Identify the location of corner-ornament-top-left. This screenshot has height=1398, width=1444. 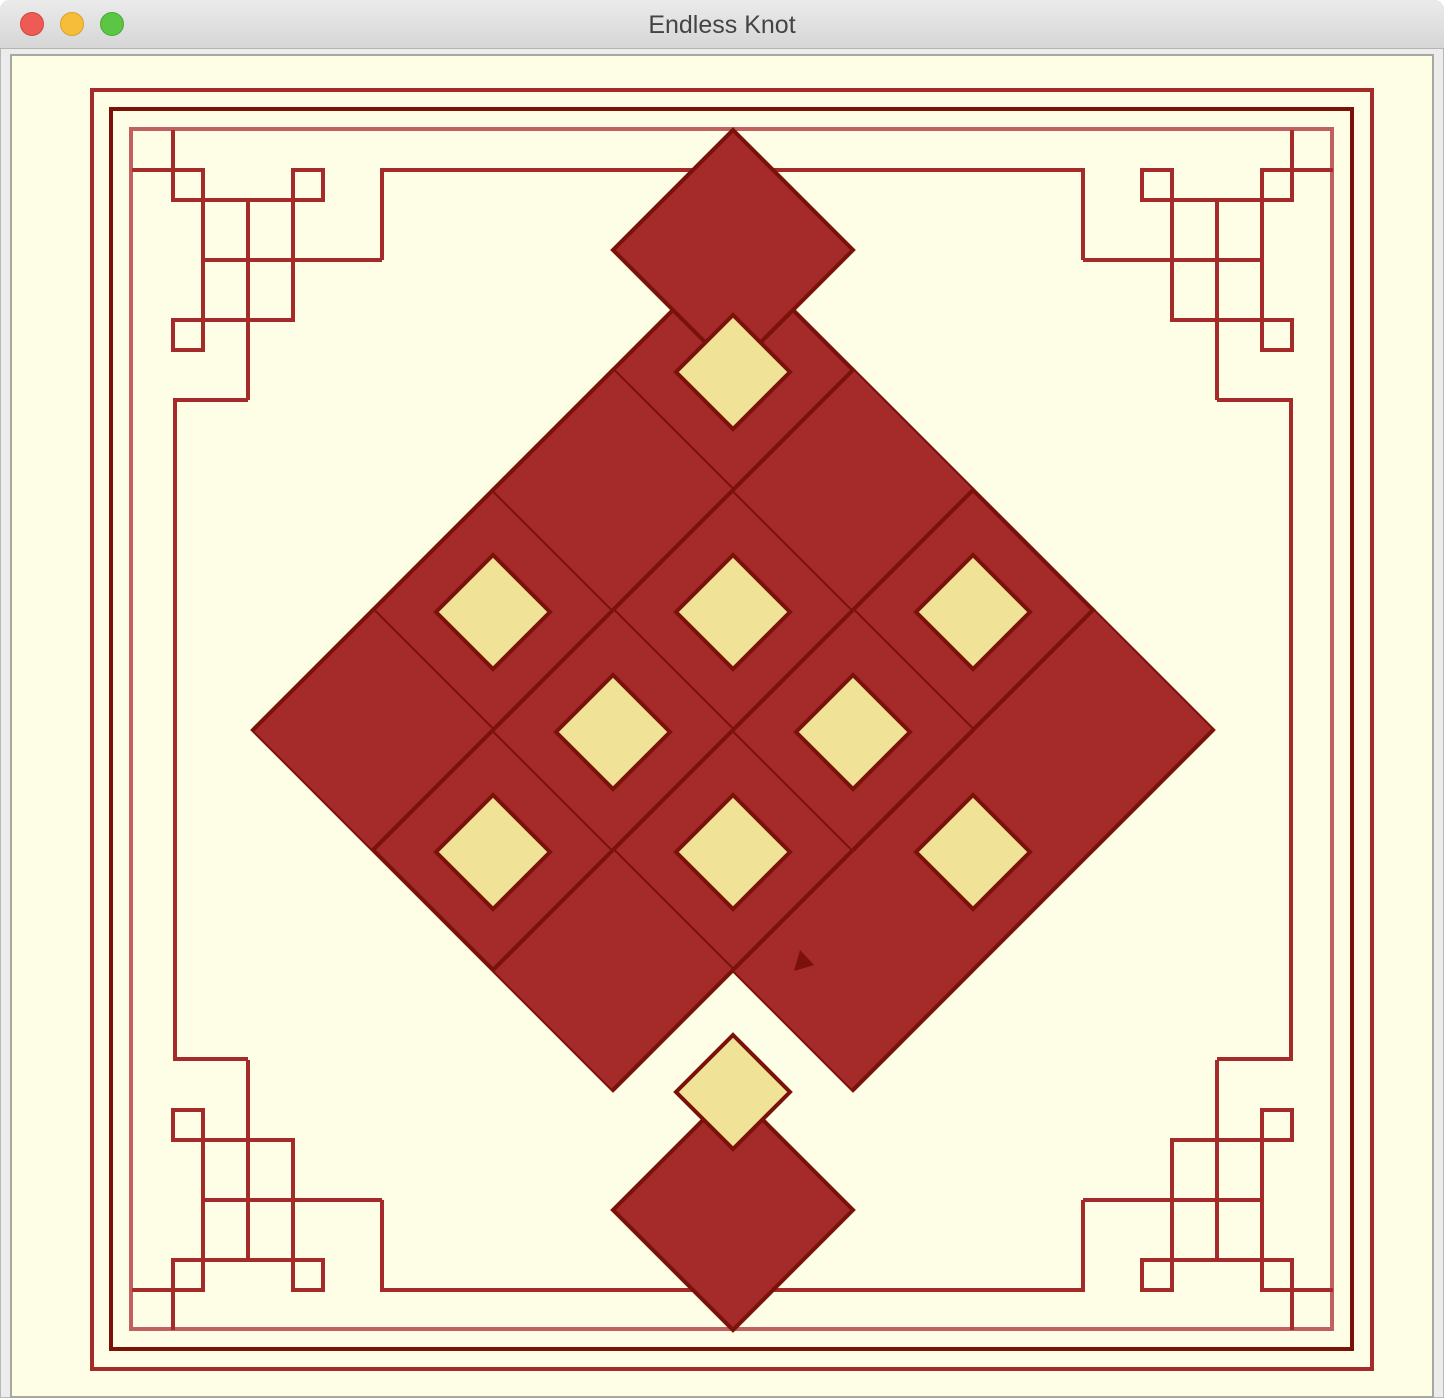
(257, 265).